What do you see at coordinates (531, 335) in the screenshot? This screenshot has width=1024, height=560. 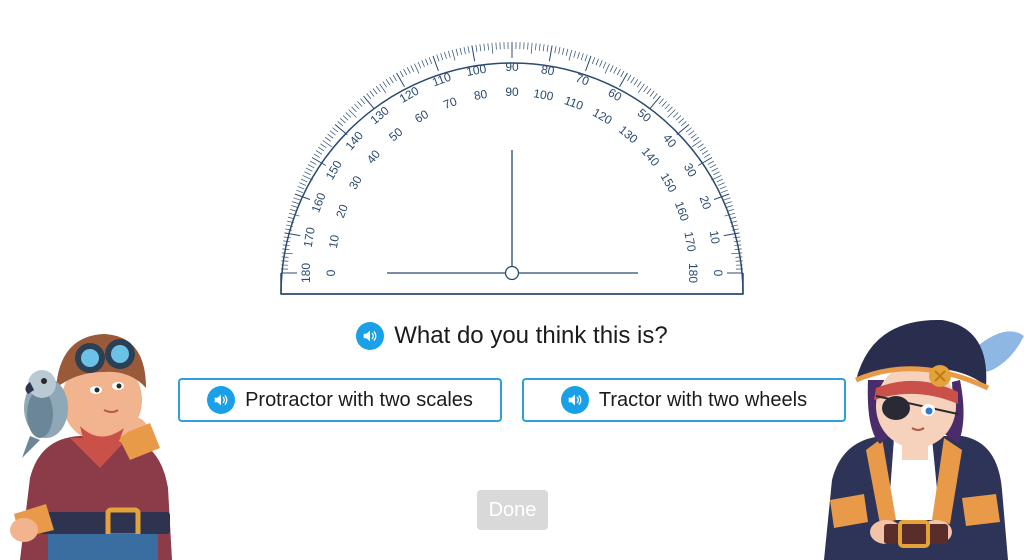 I see `question-text: What do you think this is?` at bounding box center [531, 335].